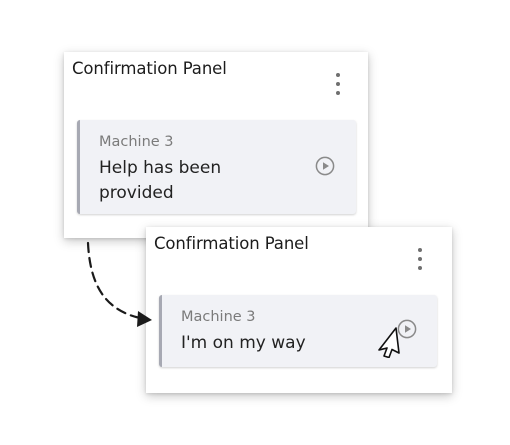 The height and width of the screenshot is (445, 510). Describe the element at coordinates (119, 284) in the screenshot. I see `dashed-curved-arrow-icon` at that location.